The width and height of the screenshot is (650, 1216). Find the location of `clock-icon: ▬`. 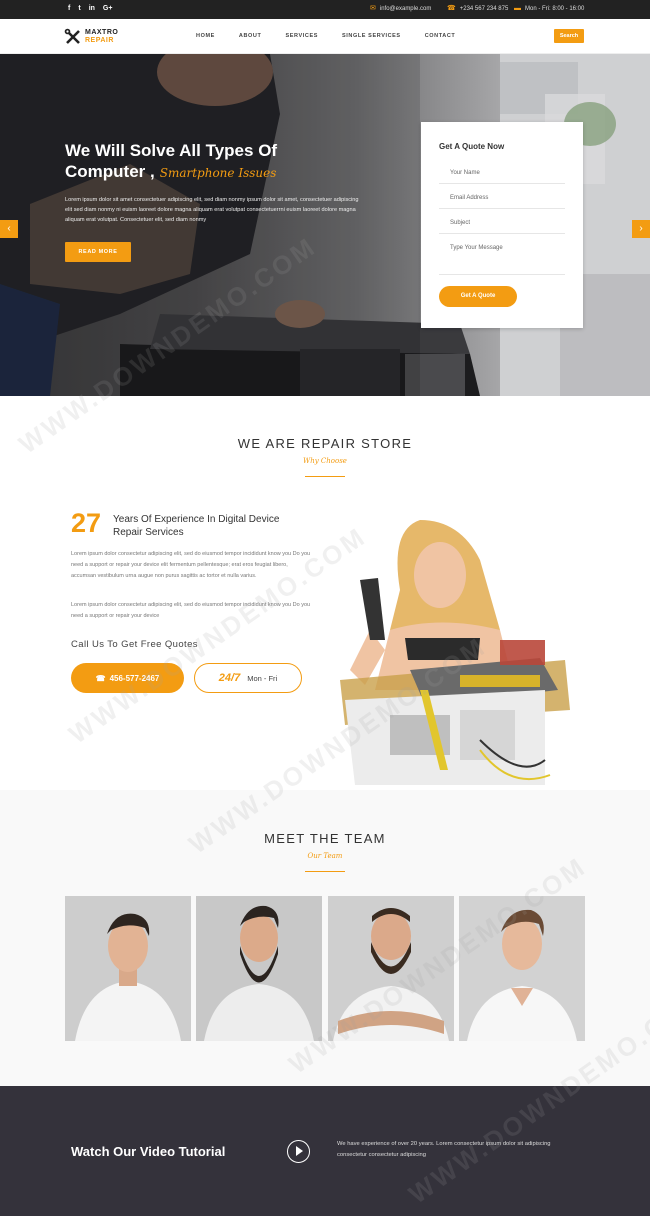

clock-icon: ▬ is located at coordinates (517, 8).